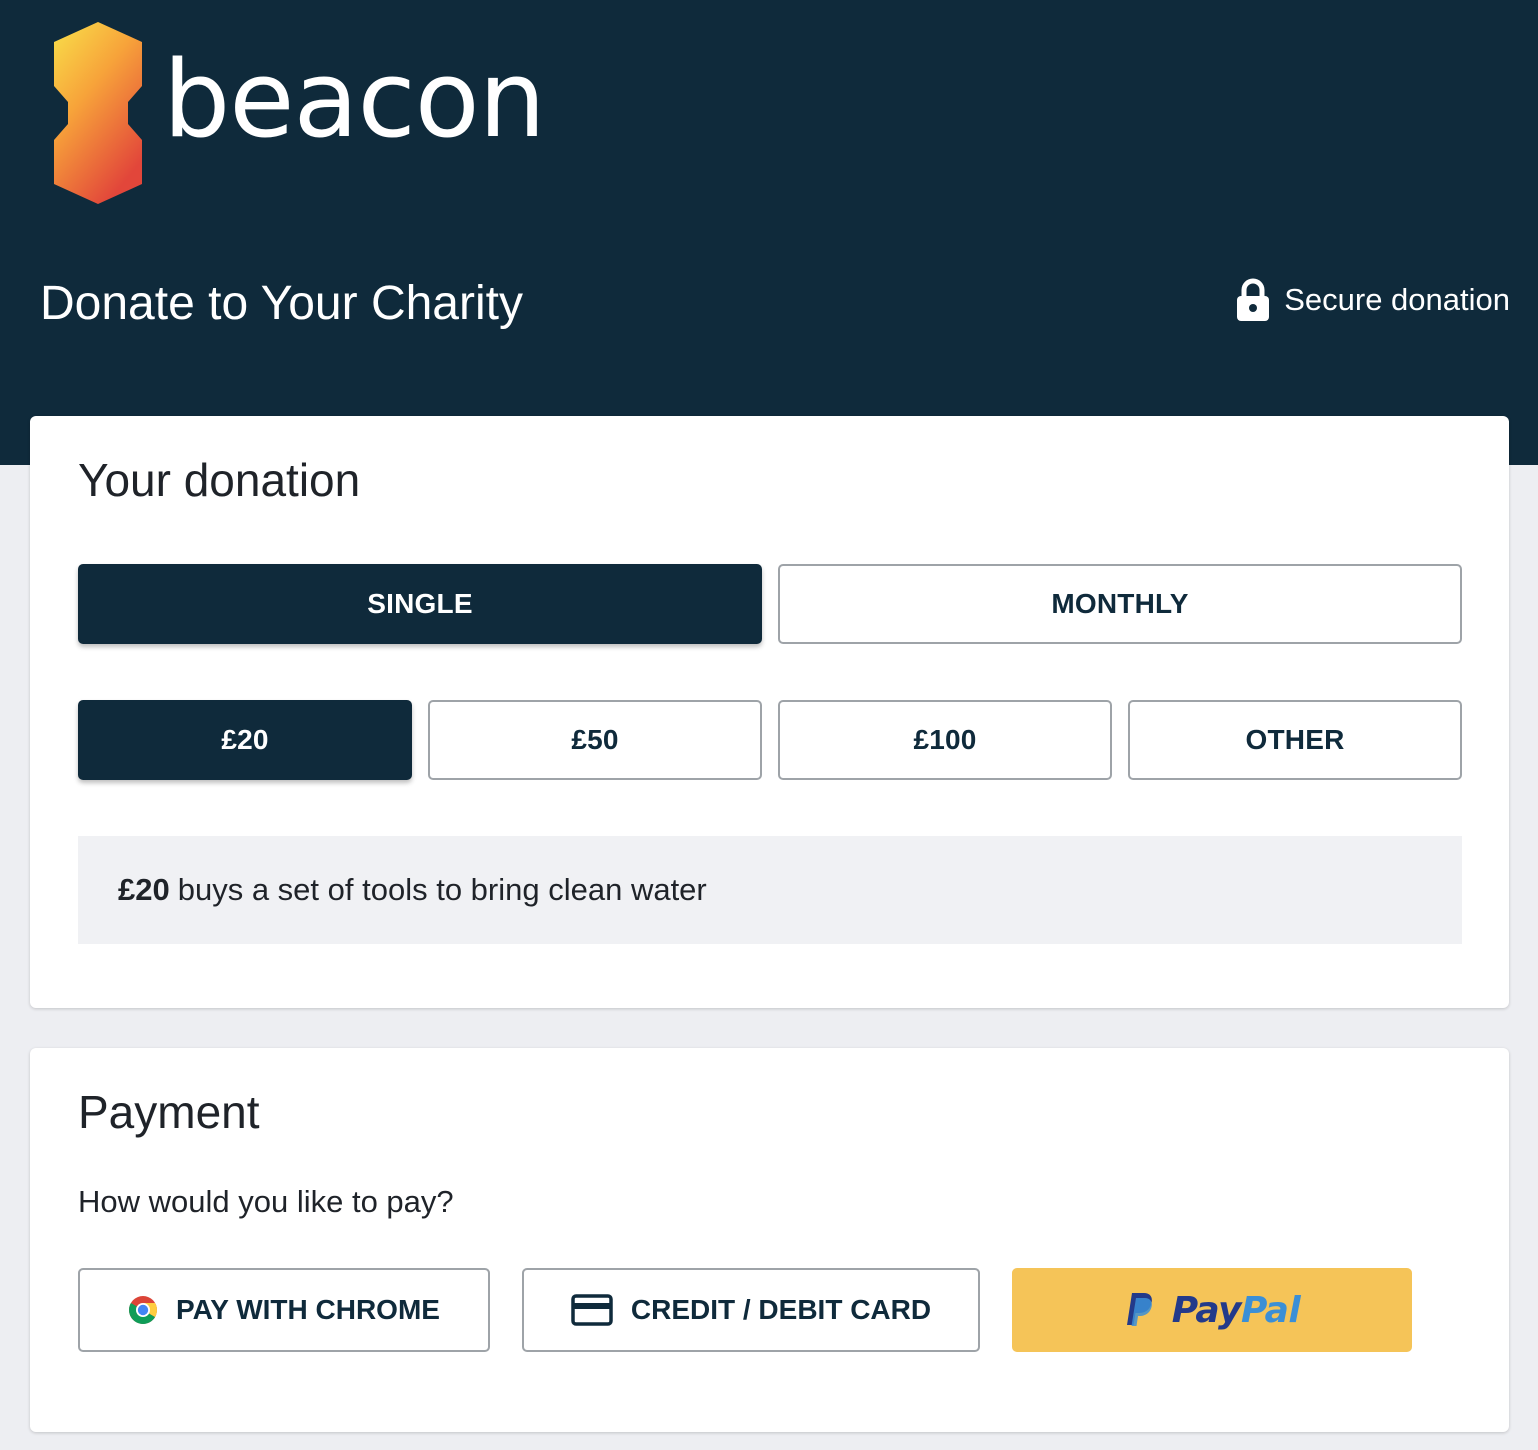 The height and width of the screenshot is (1450, 1538). What do you see at coordinates (354, 99) in the screenshot?
I see `brand-name: beacon` at bounding box center [354, 99].